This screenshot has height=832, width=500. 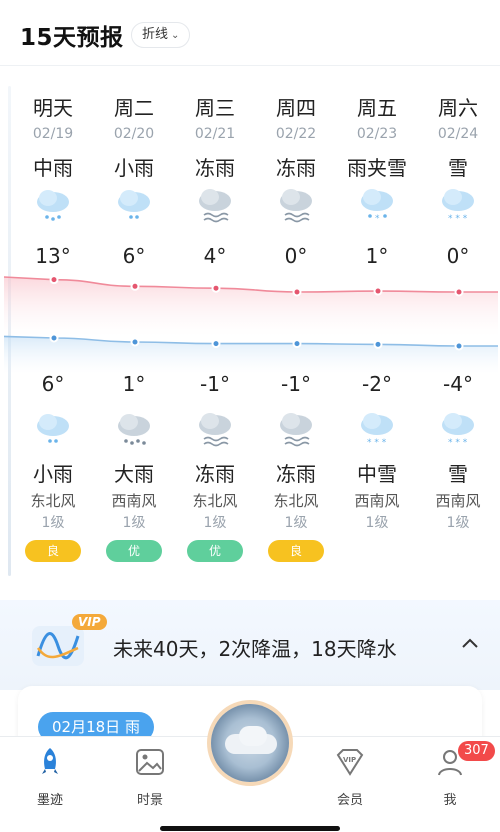 What do you see at coordinates (215, 326) in the screenshot?
I see `day-column: 周三 02/21 冻雨 4° -1° 冻雨 东北风 1级 优` at bounding box center [215, 326].